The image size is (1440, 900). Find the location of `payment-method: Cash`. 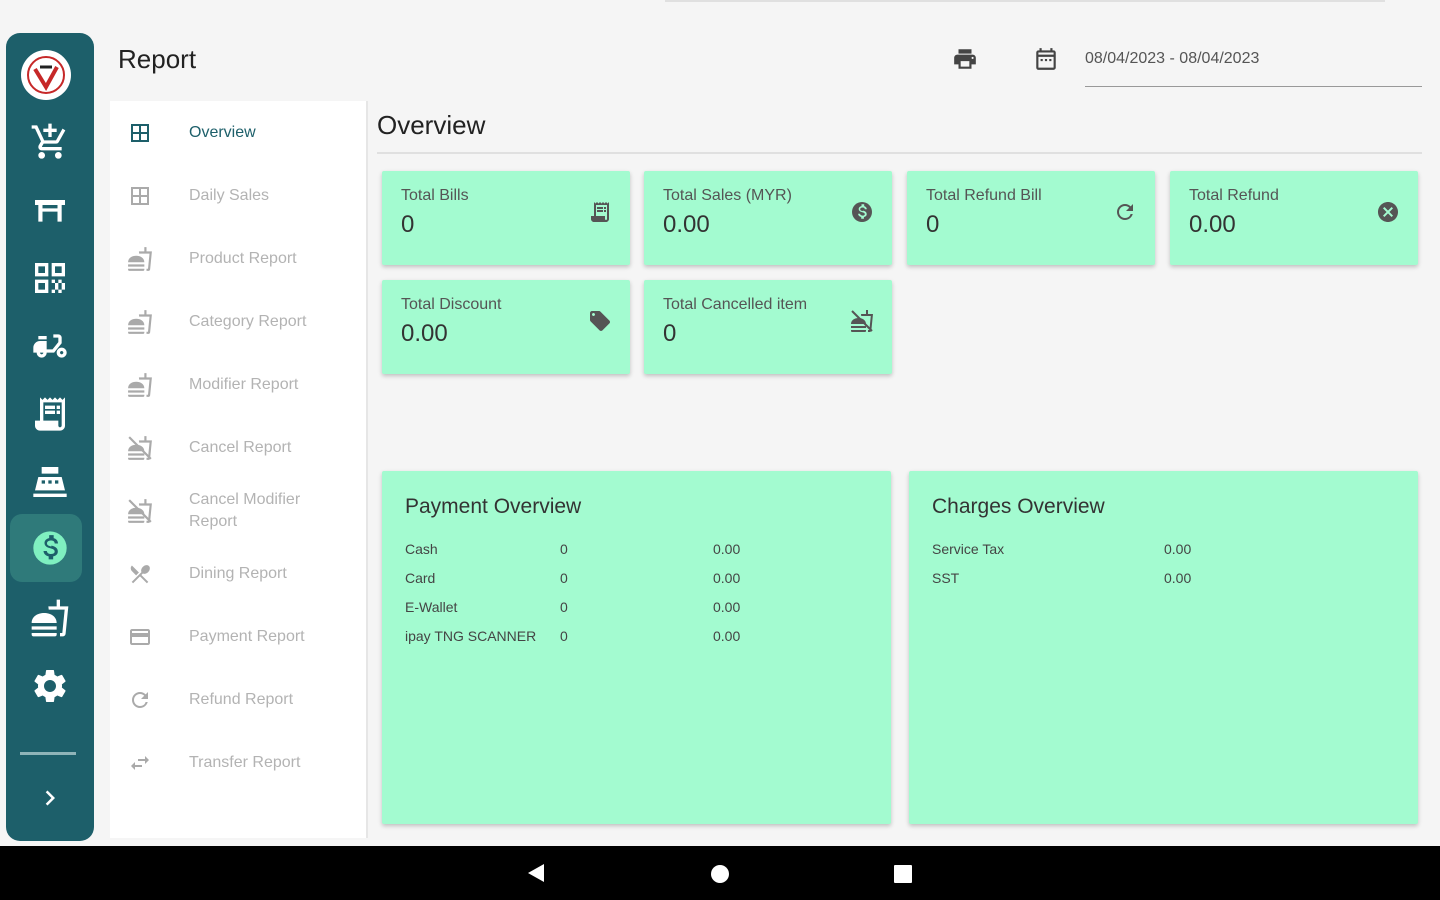

payment-method: Cash is located at coordinates (421, 549).